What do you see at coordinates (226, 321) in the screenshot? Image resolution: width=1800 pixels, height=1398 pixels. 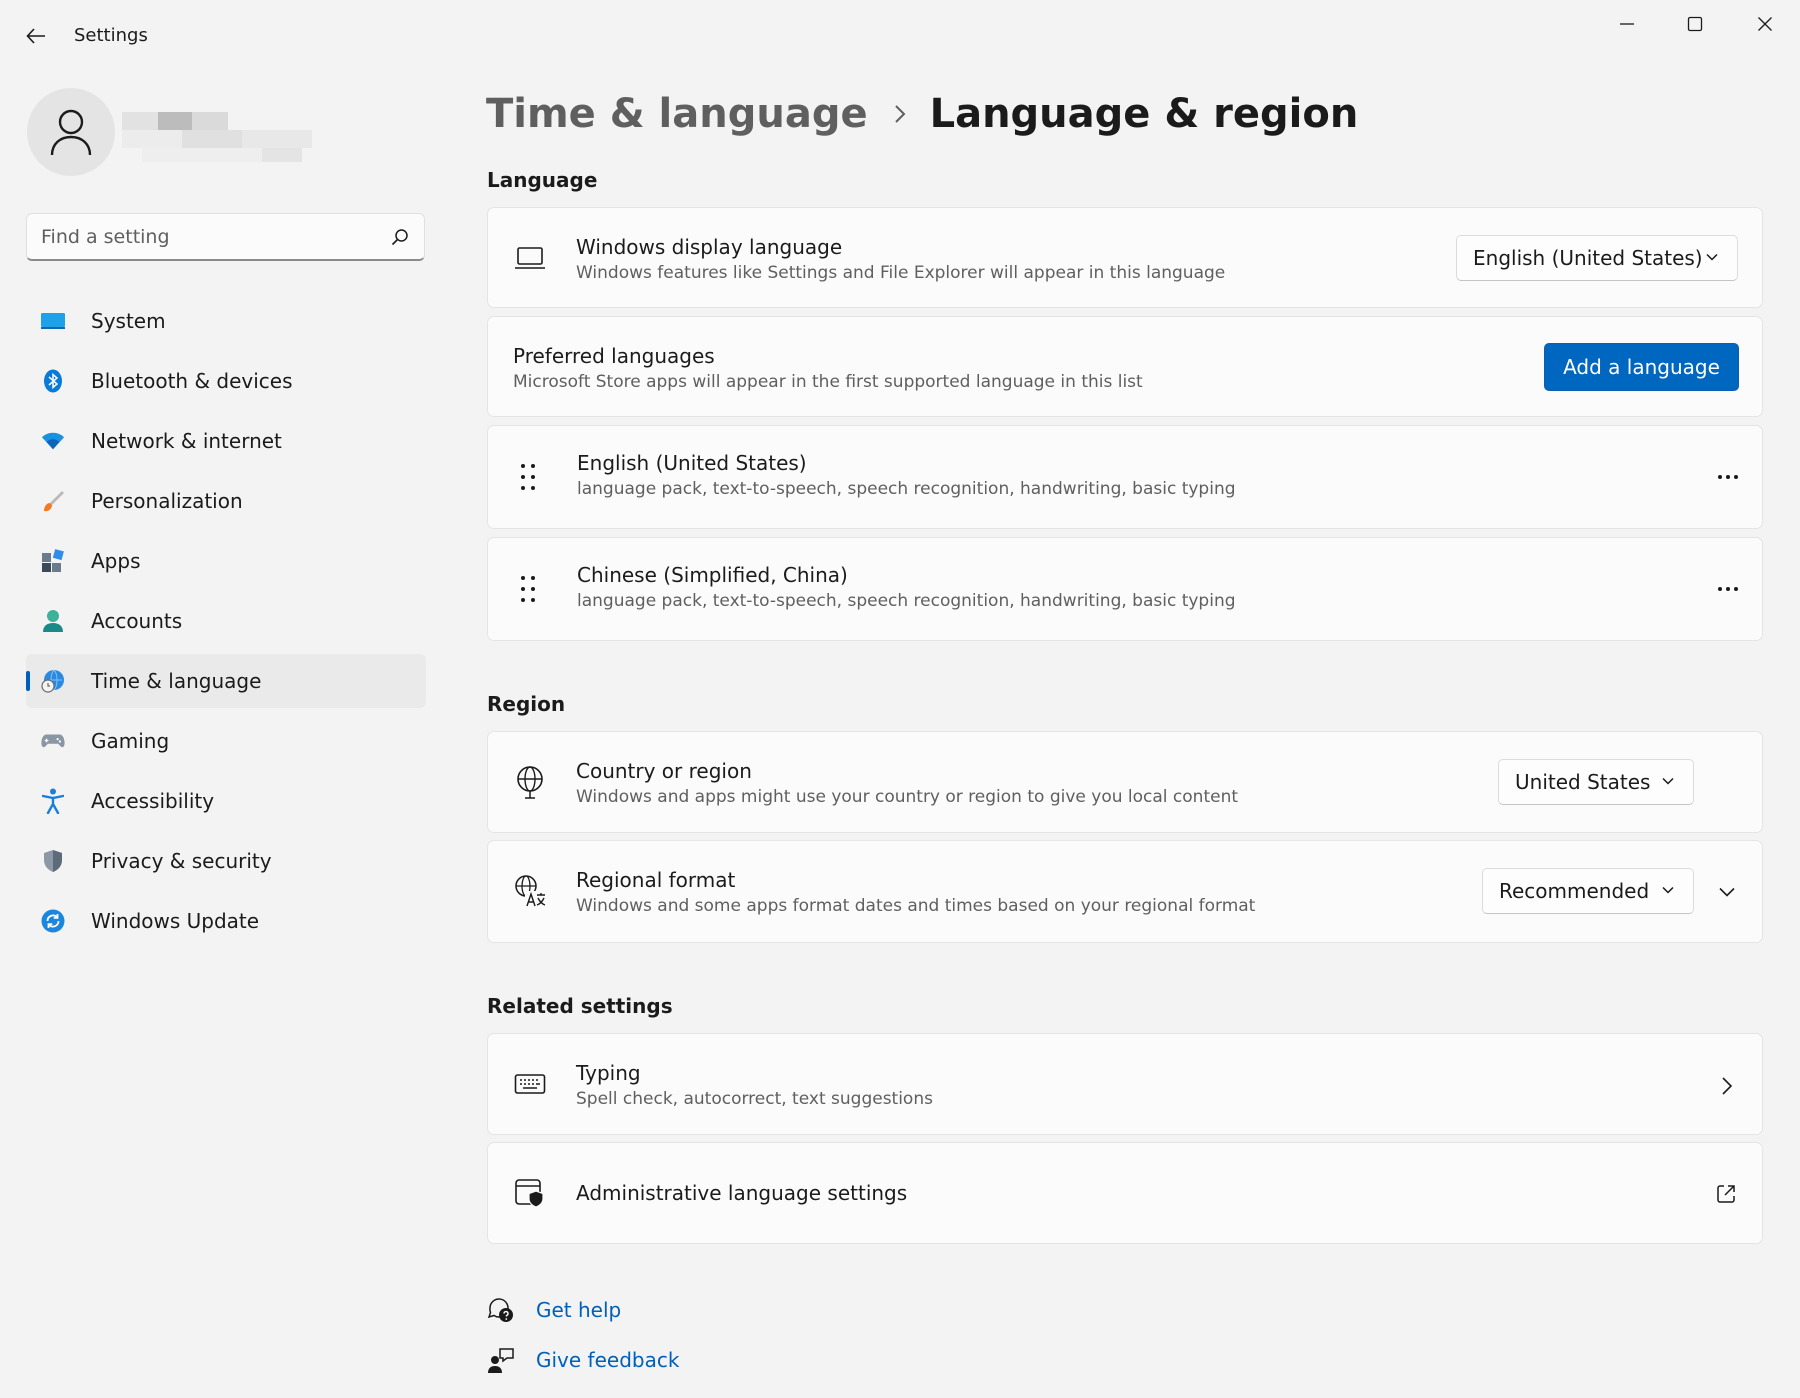 I see `sidebar-item-system: System` at bounding box center [226, 321].